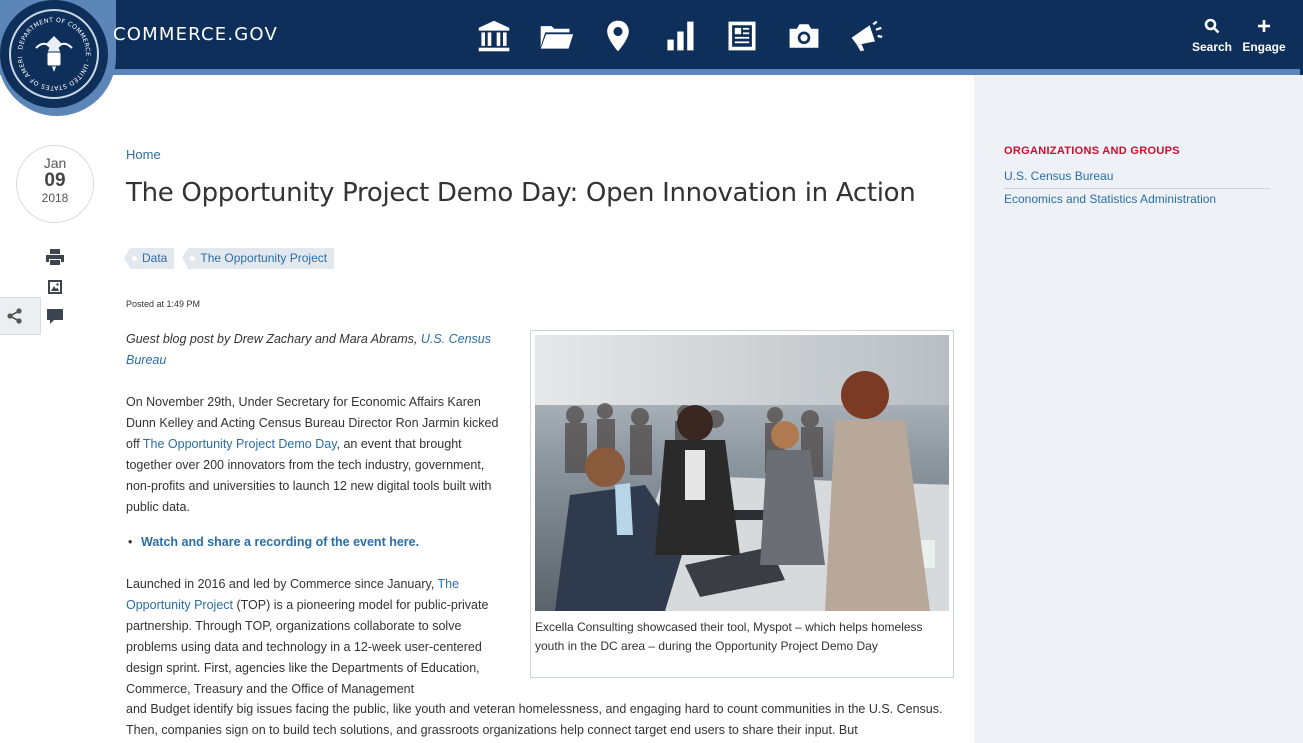 This screenshot has width=1303, height=743. What do you see at coordinates (494, 36) in the screenshot?
I see `nav-about-bank-icon` at bounding box center [494, 36].